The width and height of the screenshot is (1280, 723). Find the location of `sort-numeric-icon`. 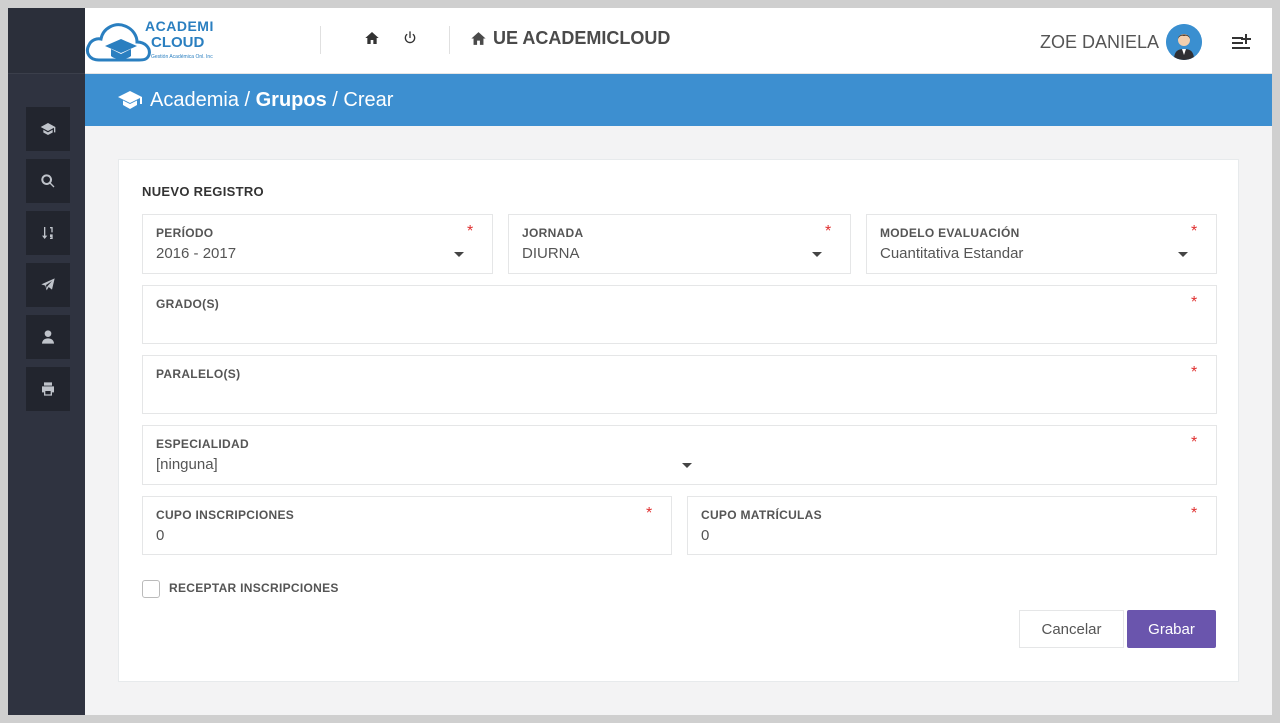

sort-numeric-icon is located at coordinates (47, 233).